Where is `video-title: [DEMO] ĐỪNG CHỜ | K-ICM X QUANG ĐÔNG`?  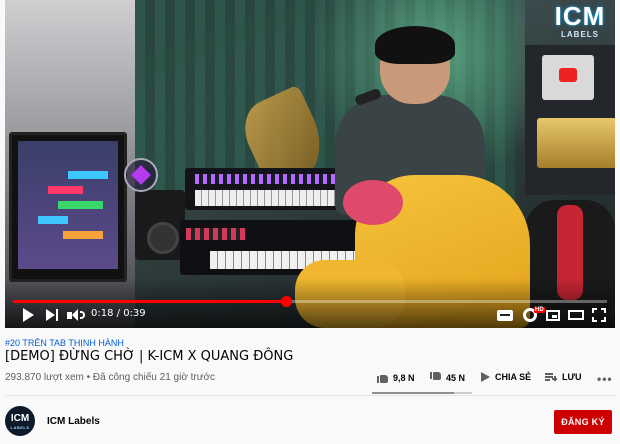 video-title: [DEMO] ĐỪNG CHỜ | K-ICM X QUANG ĐÔNG is located at coordinates (149, 356).